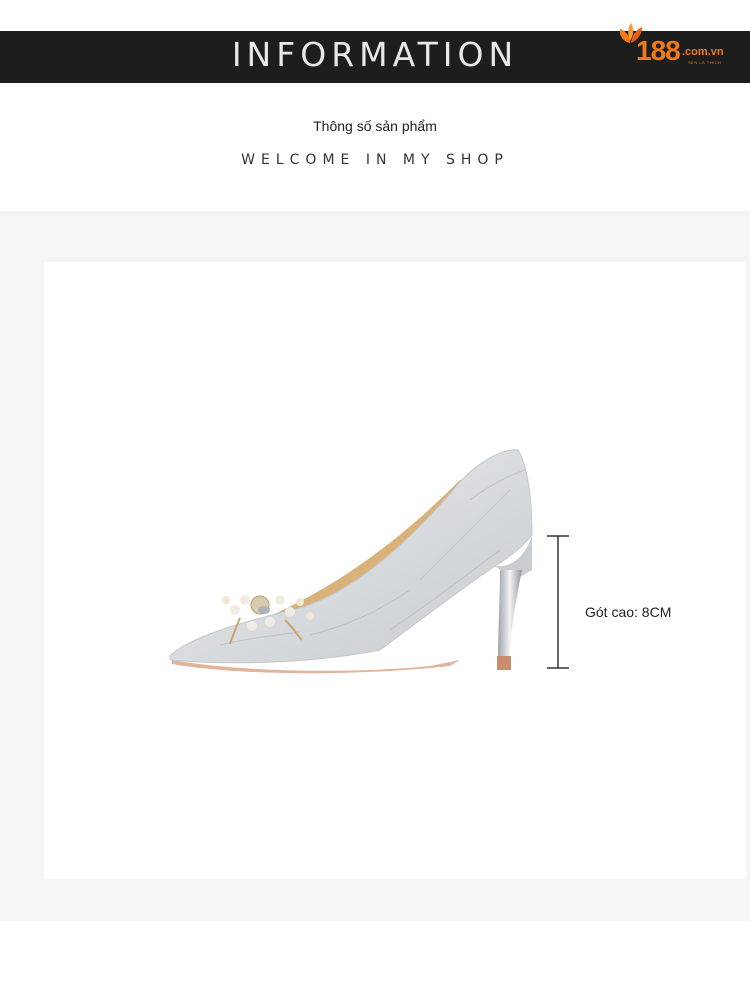 This screenshot has width=750, height=998. I want to click on heel-height-label: Gót cao: 8CM, so click(628, 612).